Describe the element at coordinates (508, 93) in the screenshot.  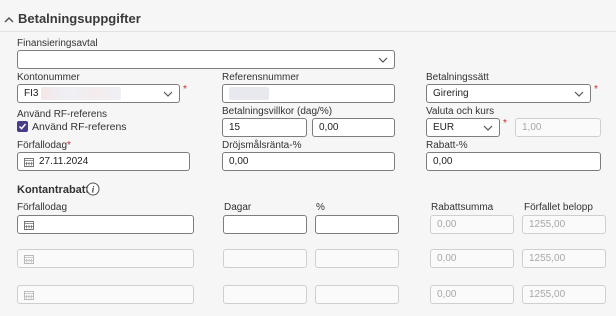
I see `payment-method-select: Girering` at that location.